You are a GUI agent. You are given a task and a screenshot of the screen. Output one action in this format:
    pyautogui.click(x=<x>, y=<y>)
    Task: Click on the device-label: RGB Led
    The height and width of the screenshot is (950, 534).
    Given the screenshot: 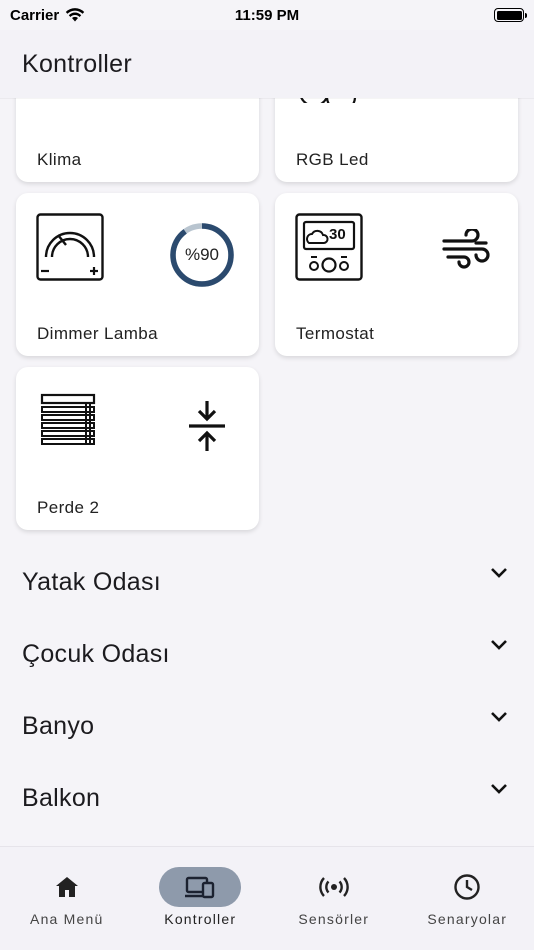 What is the action you would take?
    pyautogui.click(x=332, y=159)
    